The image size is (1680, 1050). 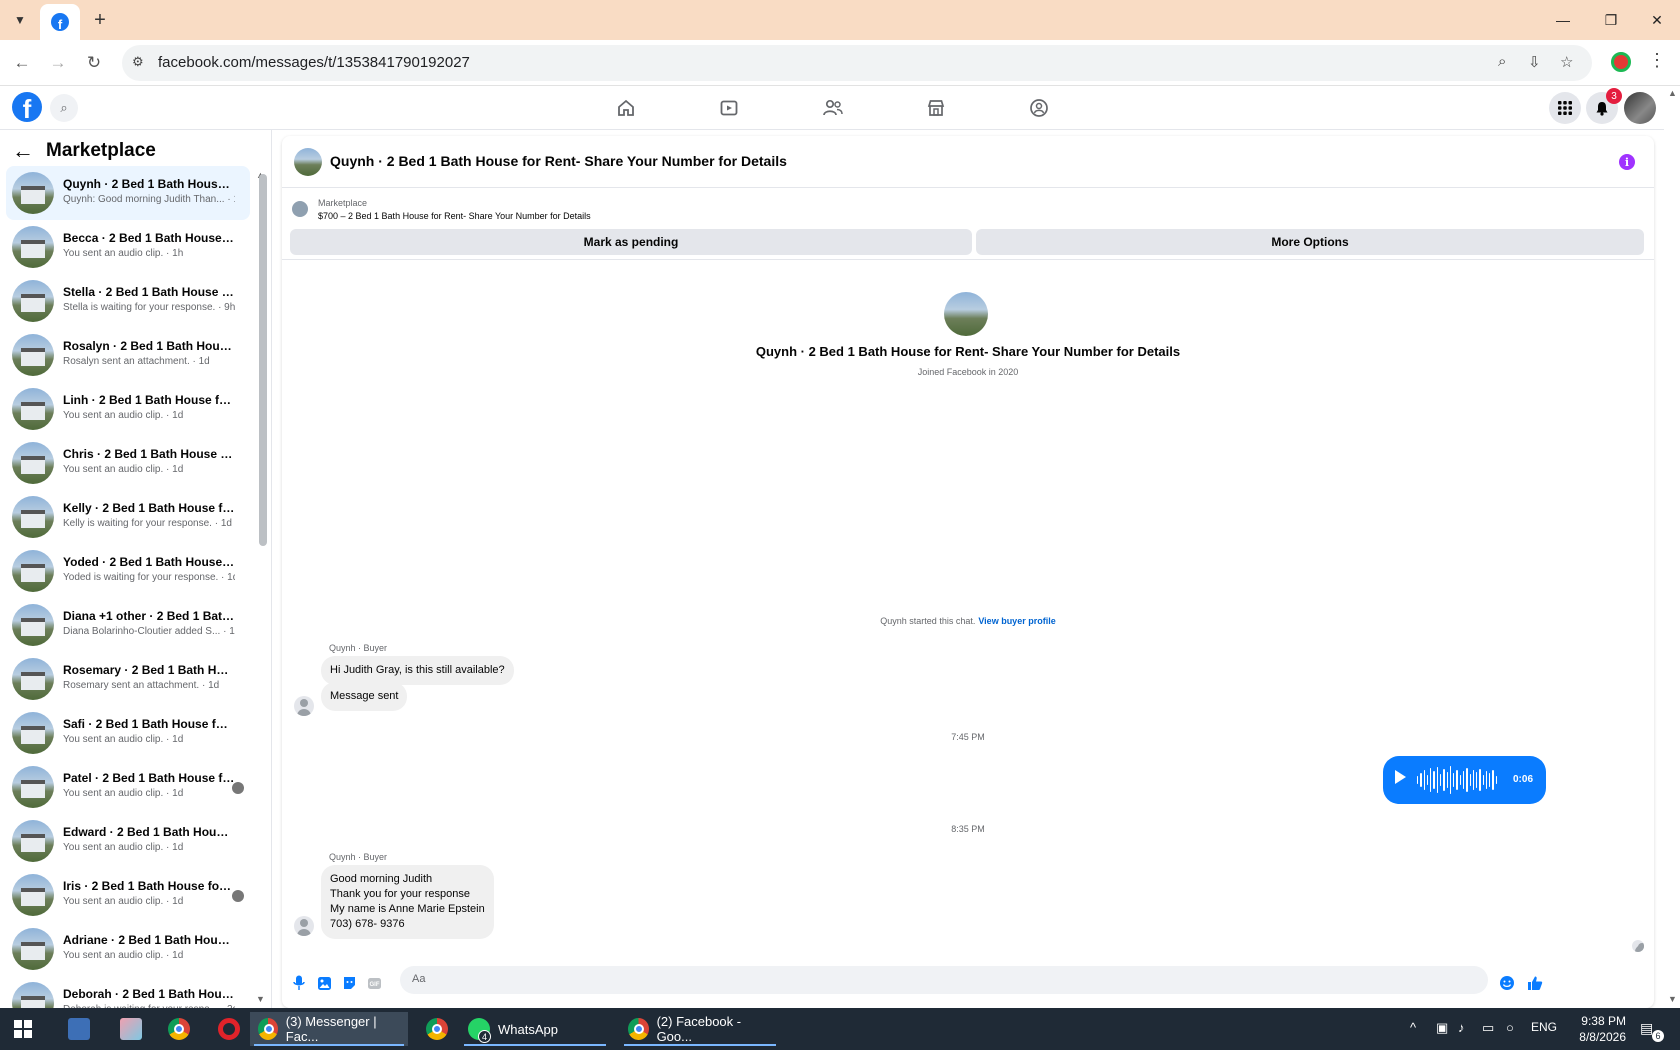 I want to click on more-options-button: More Options, so click(x=1310, y=242).